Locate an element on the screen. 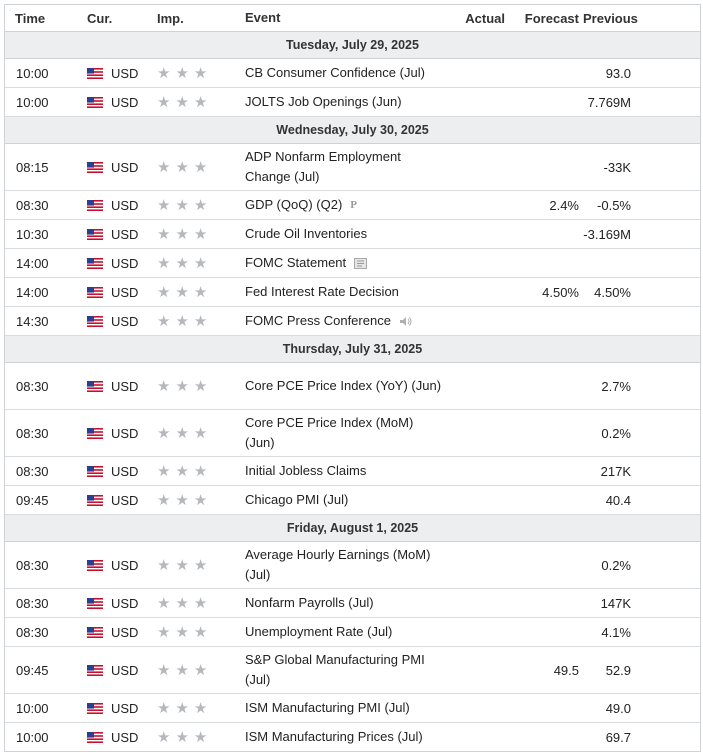  header-actual: Actual is located at coordinates (475, 18).